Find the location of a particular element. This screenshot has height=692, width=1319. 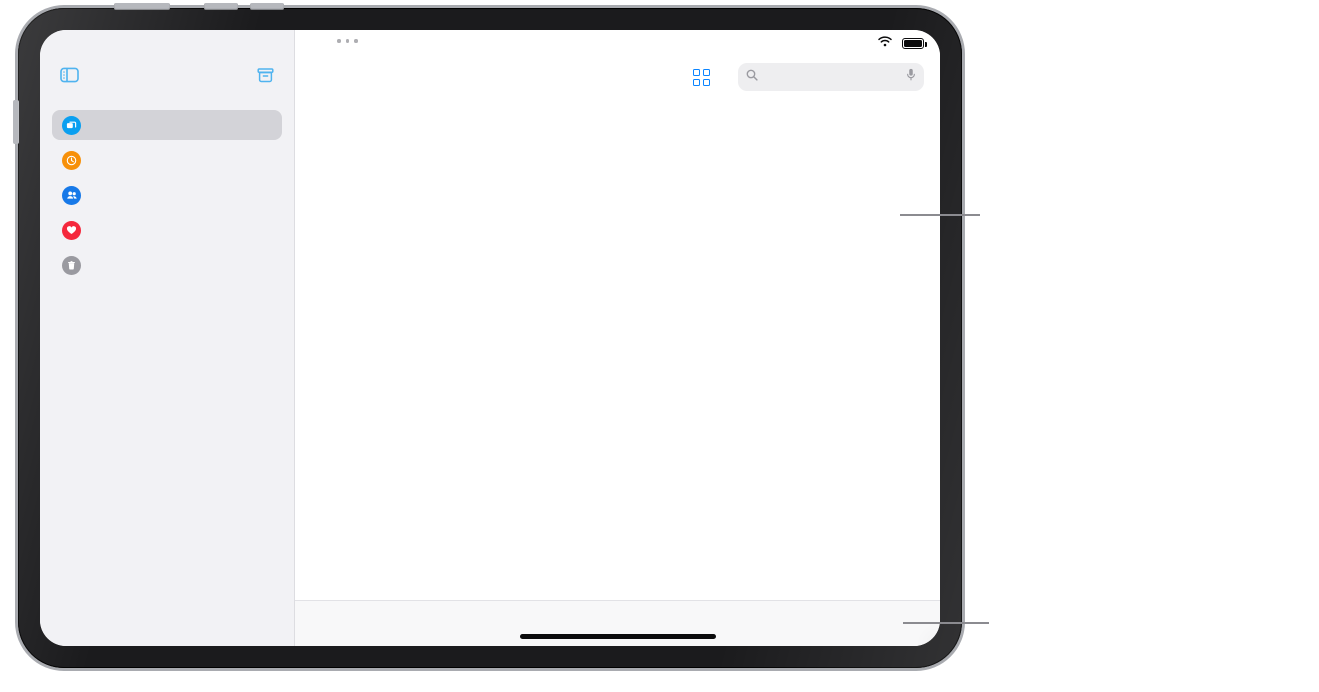

callout-leader-bottom is located at coordinates (946, 623).